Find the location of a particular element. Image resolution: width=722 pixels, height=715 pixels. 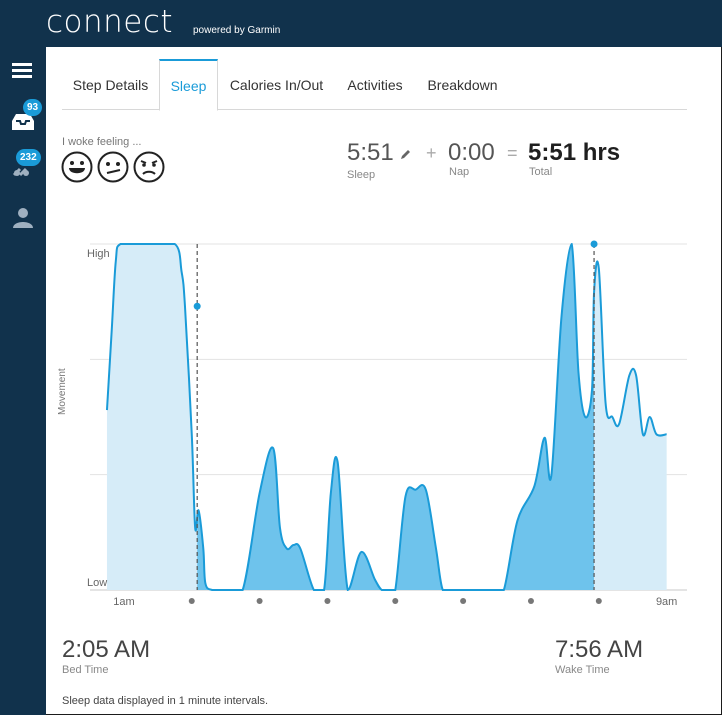

top-bar: connect powered by Garmin is located at coordinates (361, 23).